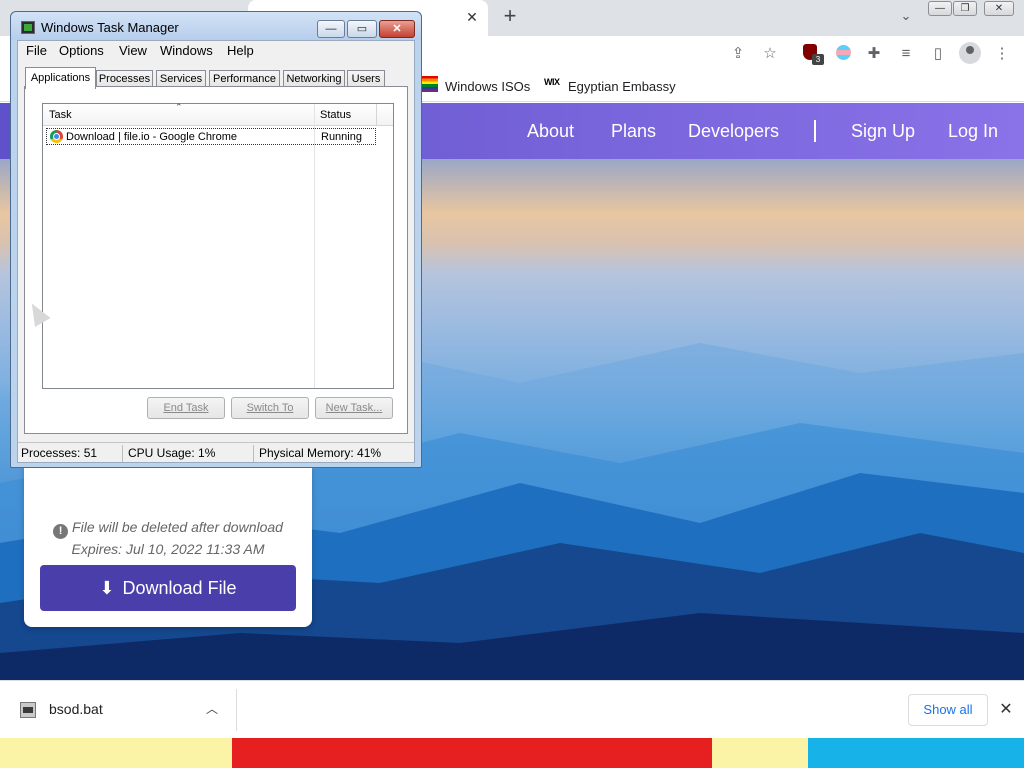  Describe the element at coordinates (179, 588) in the screenshot. I see `download-label: Download File` at that location.